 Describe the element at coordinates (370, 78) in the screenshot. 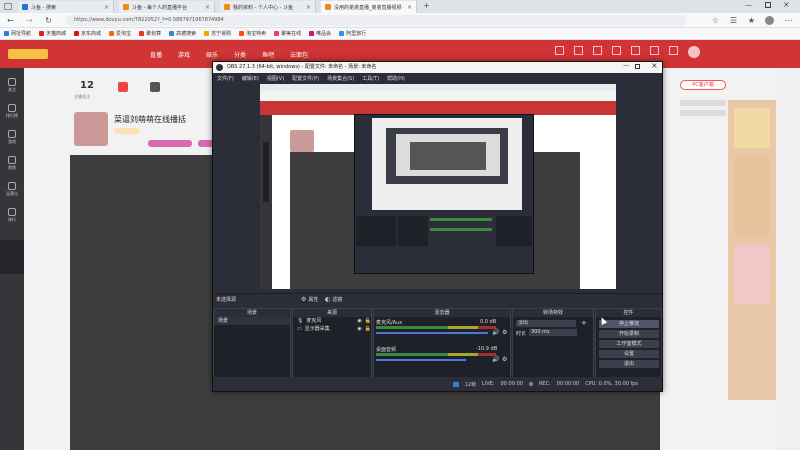

I see `obs-menu-item: 工具(T)` at that location.